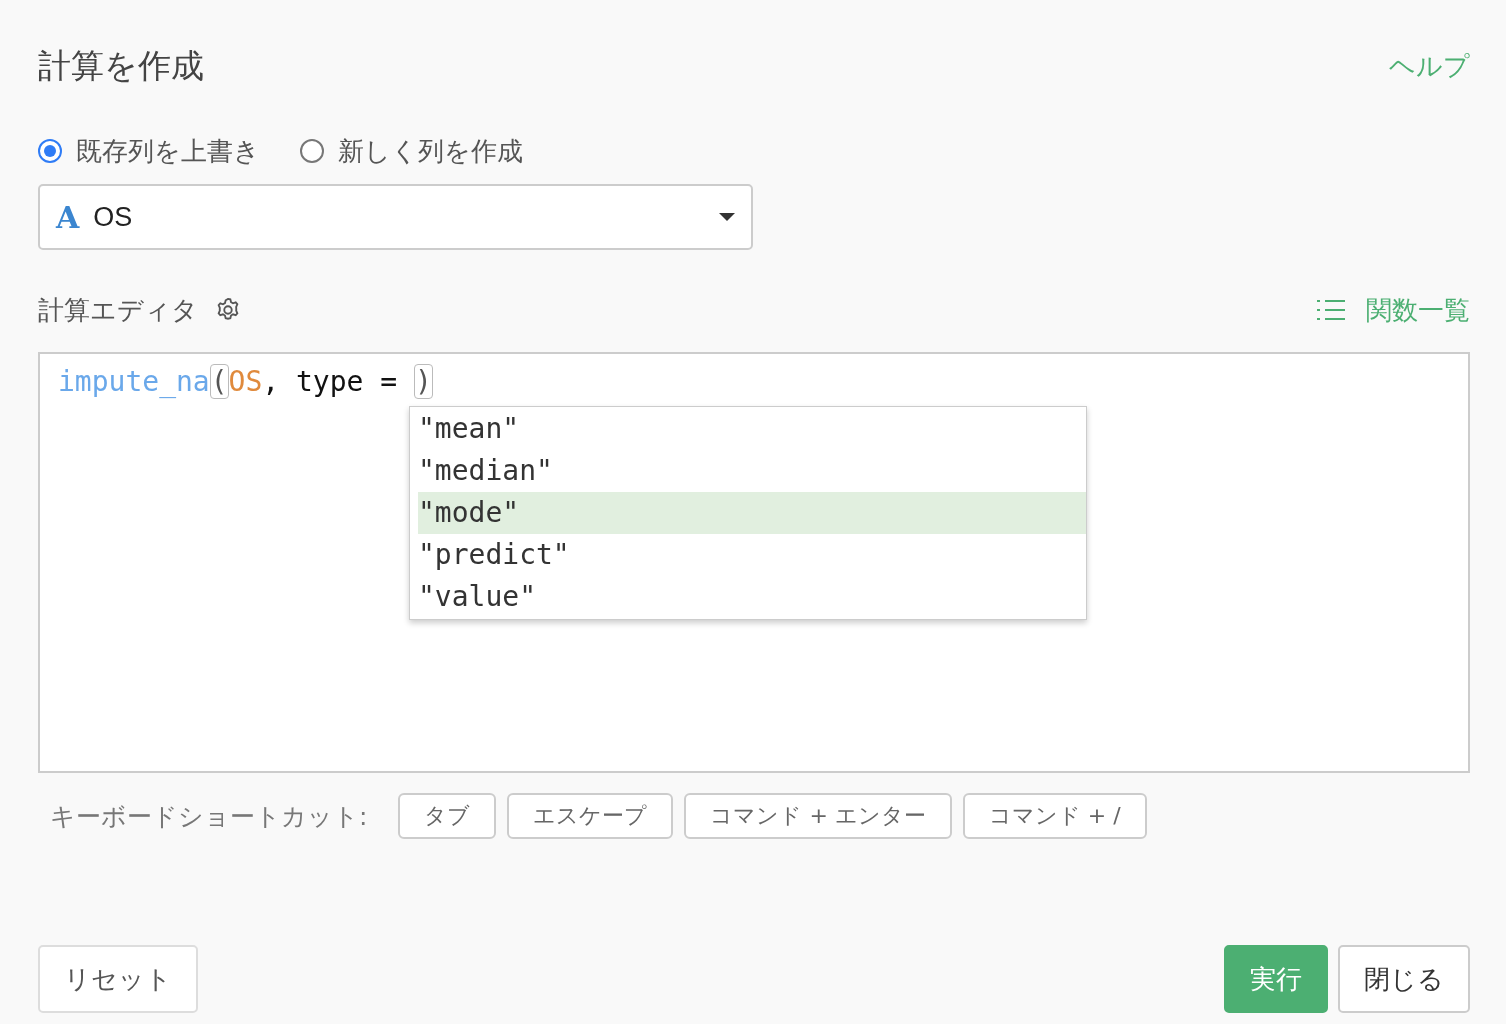 The width and height of the screenshot is (1506, 1024). I want to click on dialog-title: 計算を作成, so click(121, 65).